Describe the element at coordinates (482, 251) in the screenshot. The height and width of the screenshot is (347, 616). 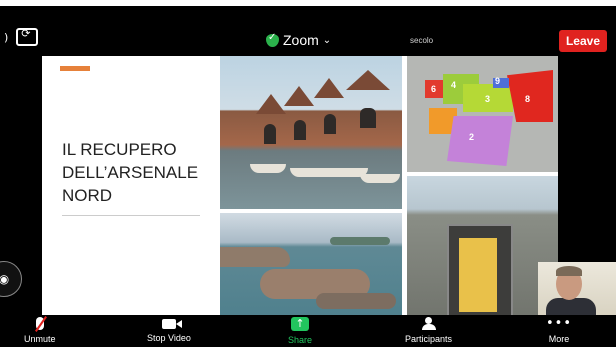
I see `shipyard-dock-photo` at that location.